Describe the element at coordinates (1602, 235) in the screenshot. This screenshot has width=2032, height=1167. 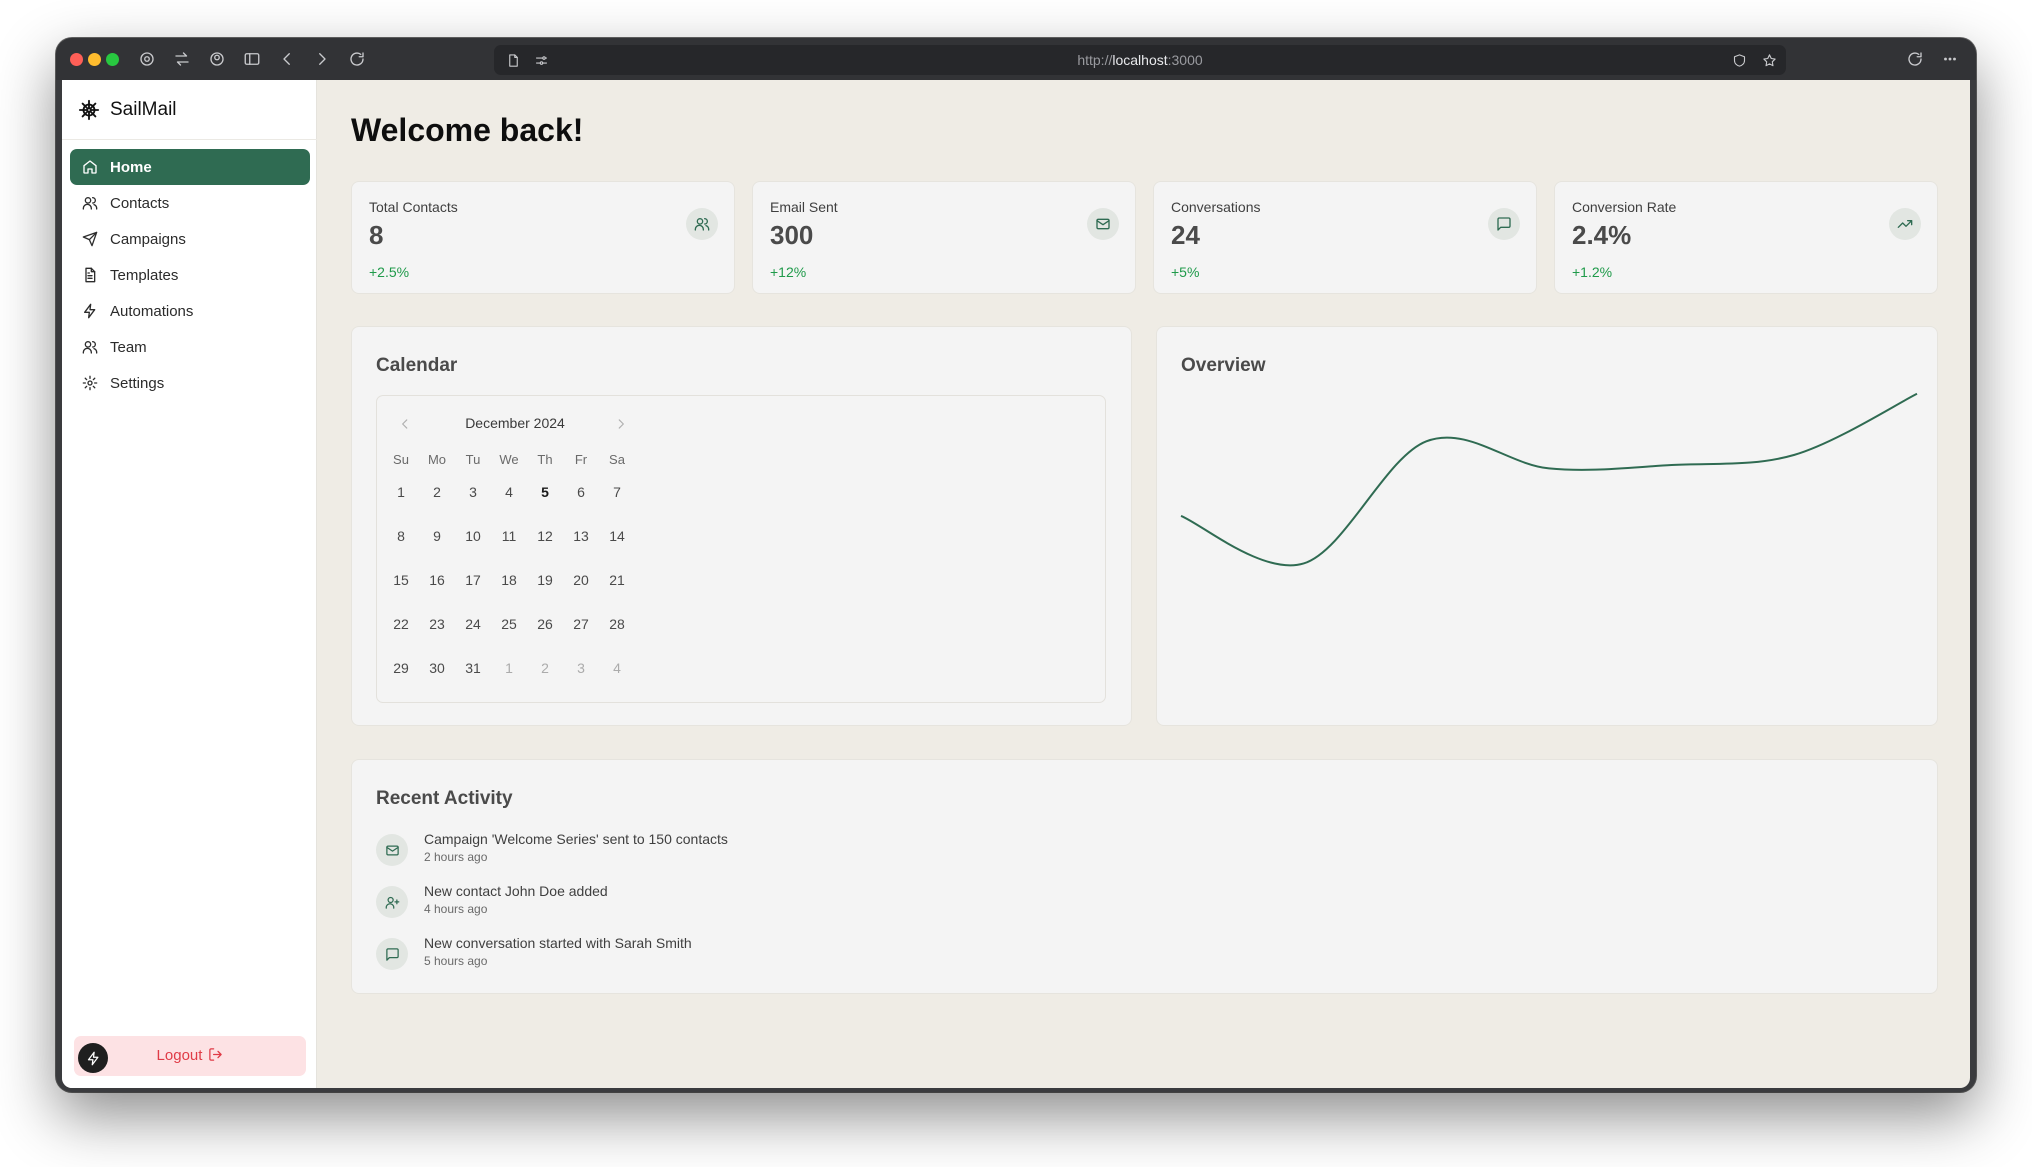
I see `stat-value: 2.4%` at that location.